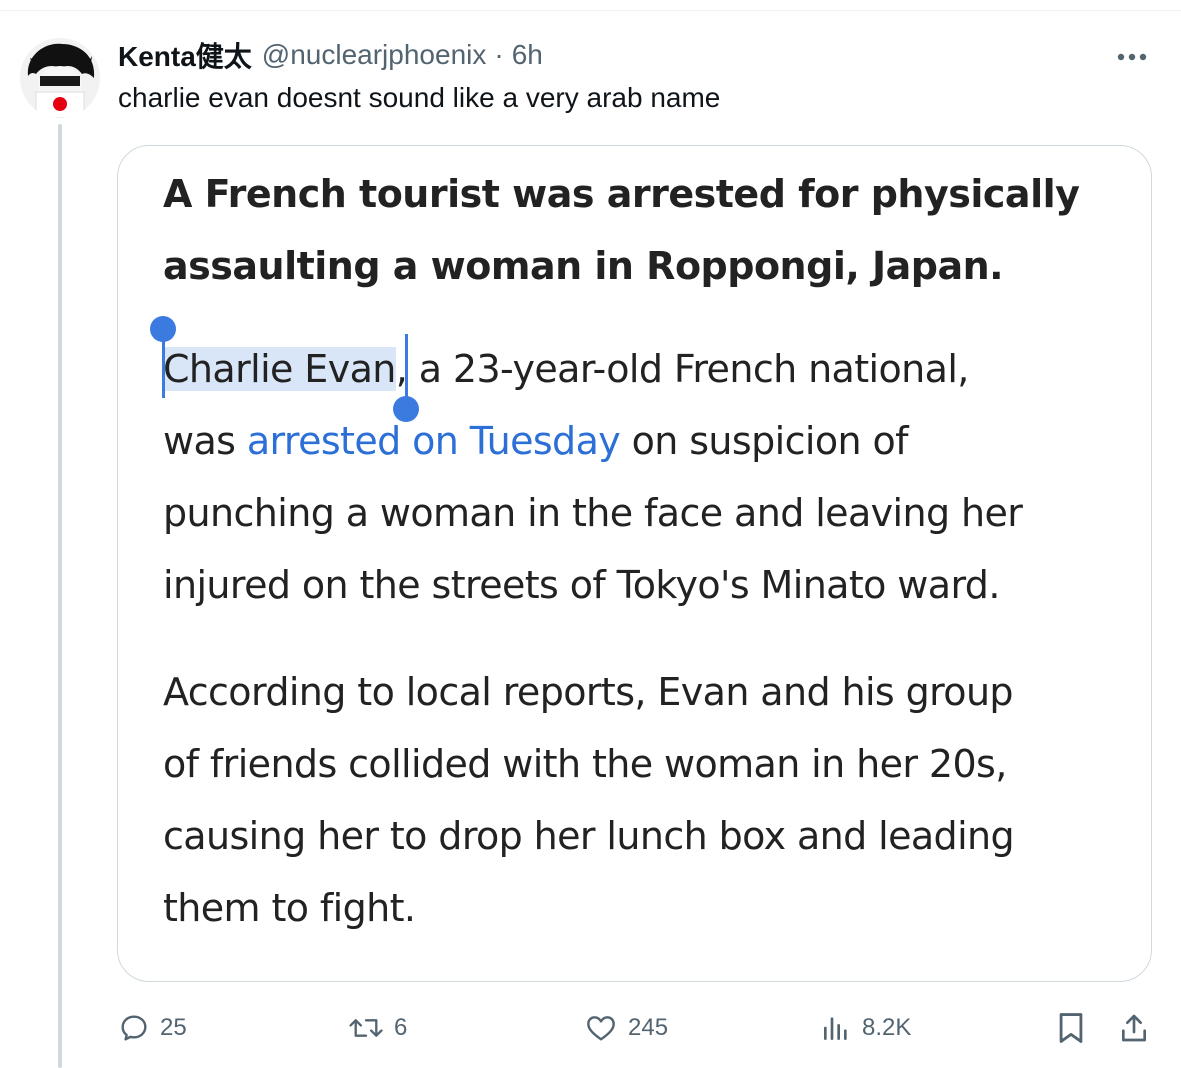  Describe the element at coordinates (279, 369) in the screenshot. I see `selected-text: Charlie Evan` at that location.